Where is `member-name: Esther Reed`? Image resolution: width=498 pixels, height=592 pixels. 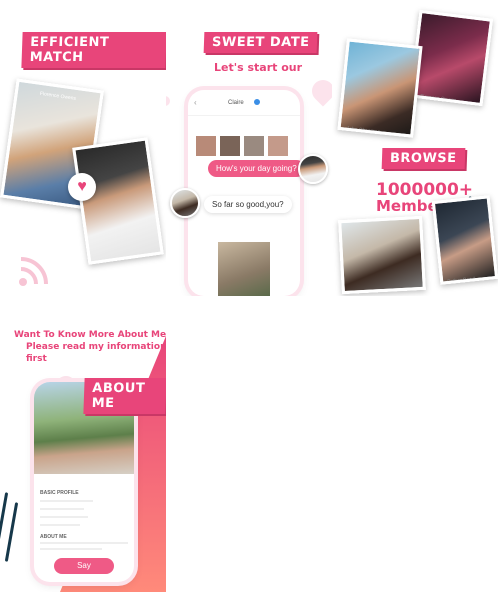 member-name: Esther Reed is located at coordinates (461, 280).